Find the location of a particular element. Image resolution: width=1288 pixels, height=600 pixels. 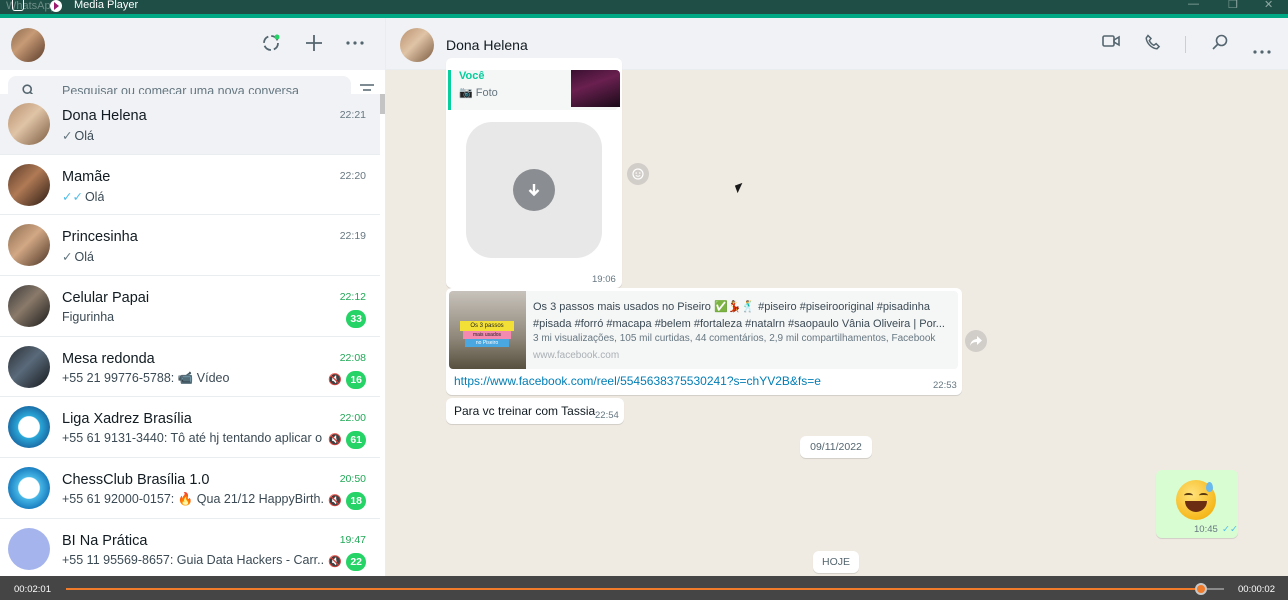

reply-sender: Você is located at coordinates (472, 76).